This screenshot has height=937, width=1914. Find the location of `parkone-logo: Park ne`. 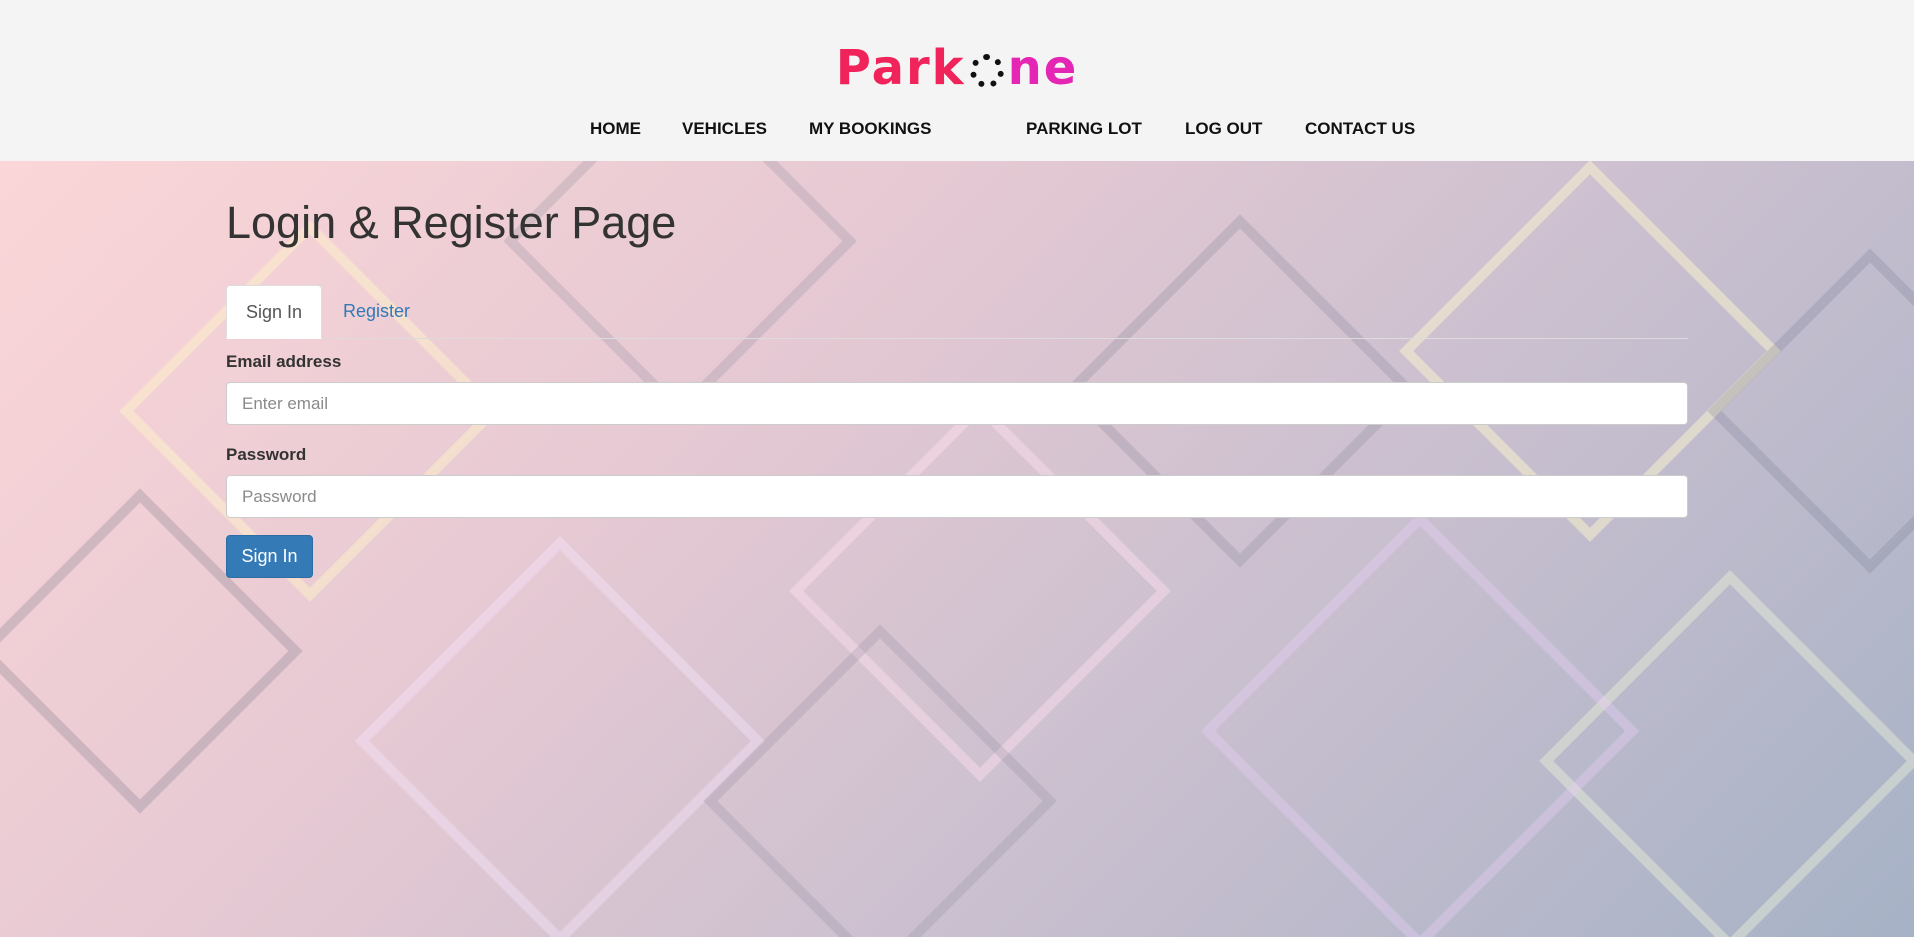

parkone-logo: Park ne is located at coordinates (957, 68).